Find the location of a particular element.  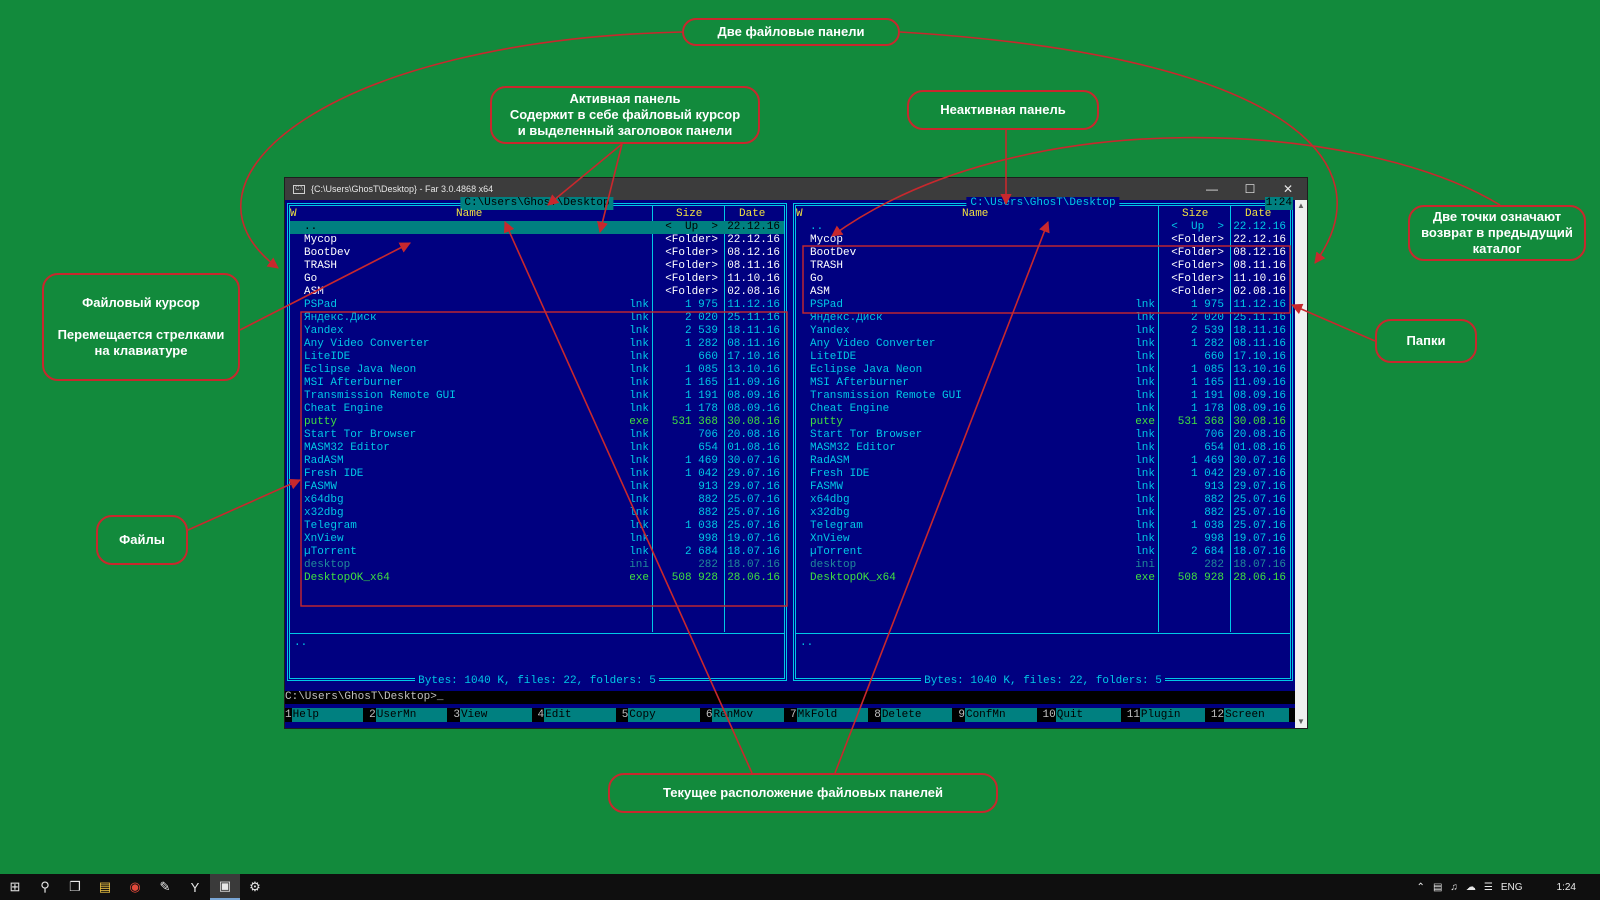

fkey-help-button: 1 Help is located at coordinates (327, 715).